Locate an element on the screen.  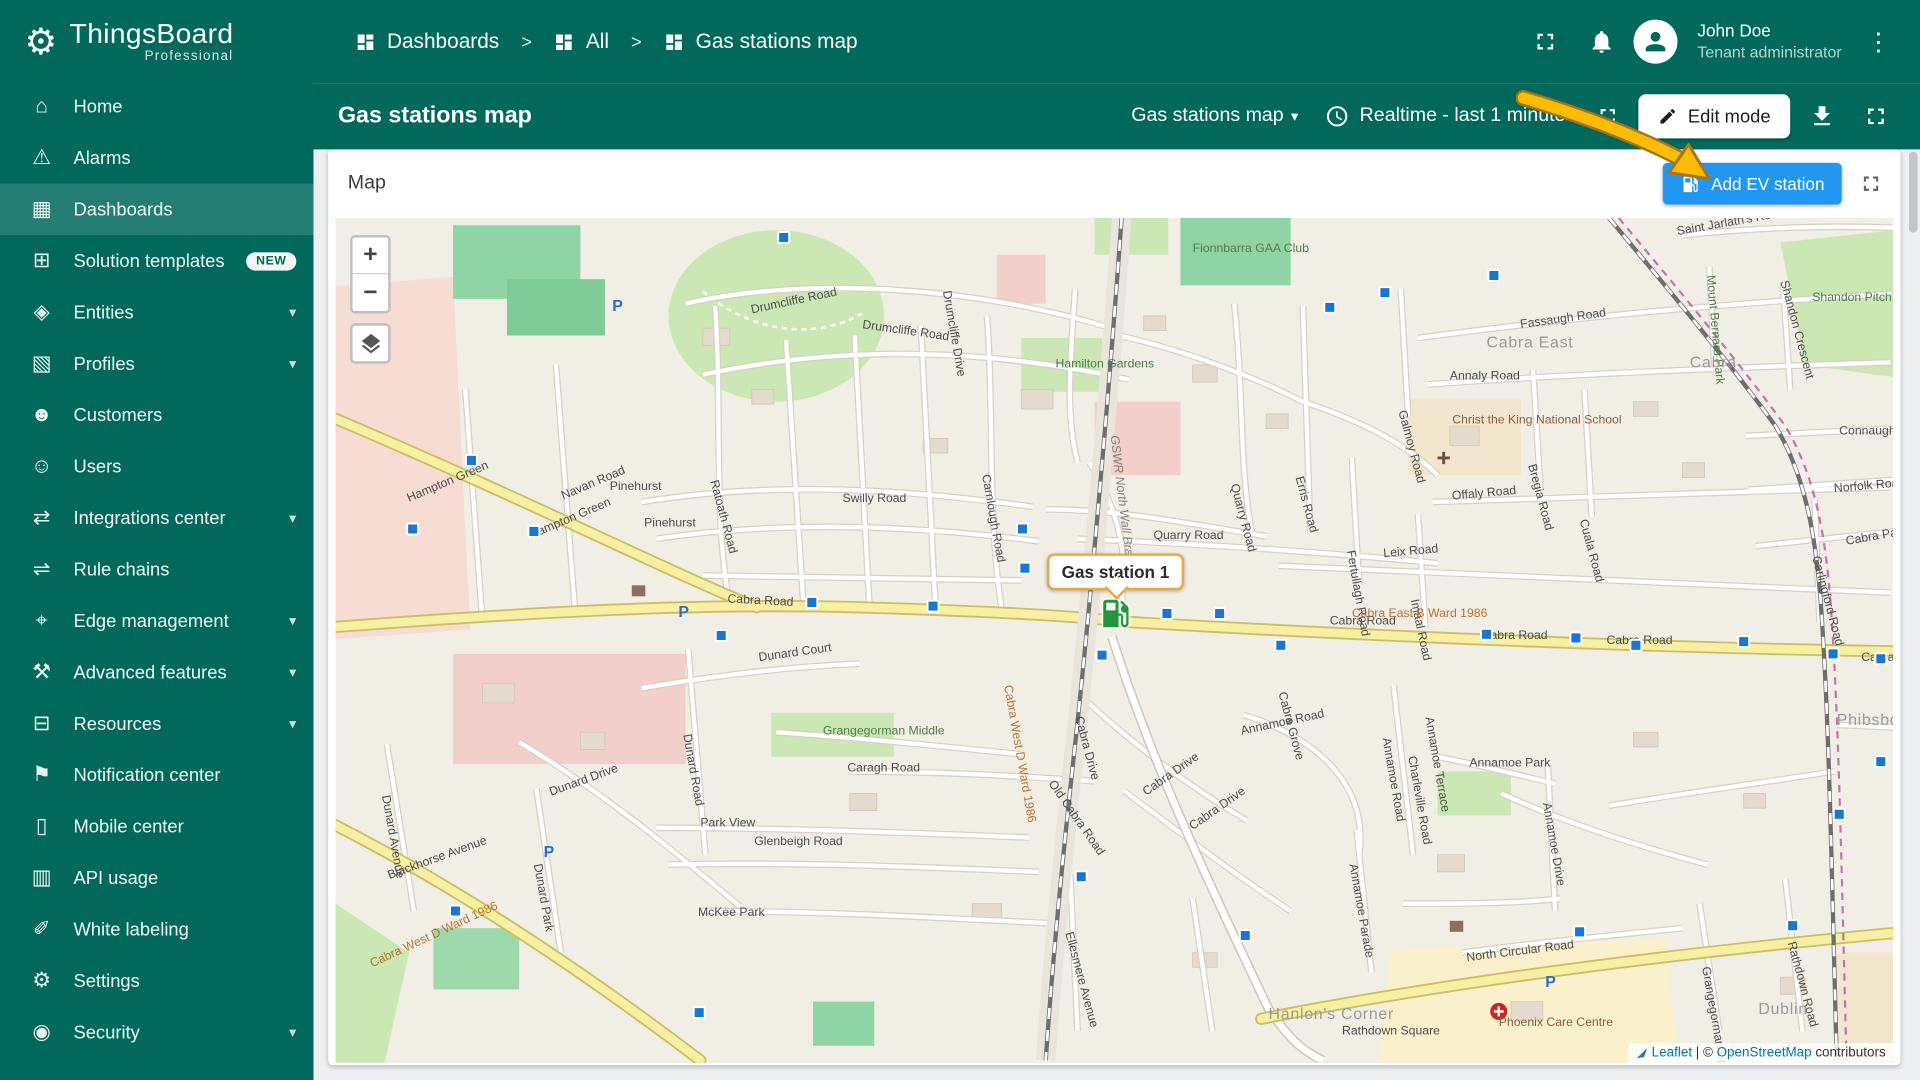
sidebar-item-profiles: ▧ Profiles ▾ is located at coordinates (156, 363).